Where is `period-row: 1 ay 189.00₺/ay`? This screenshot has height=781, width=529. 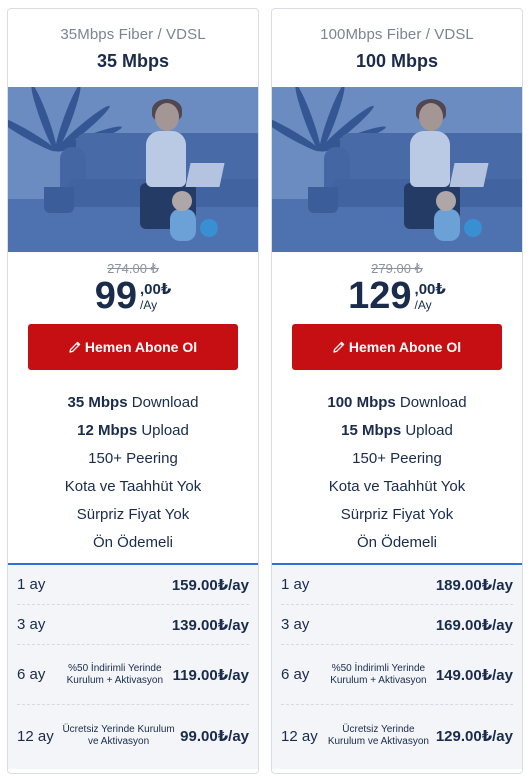
period-row: 1 ay 189.00₺/ay is located at coordinates (397, 585).